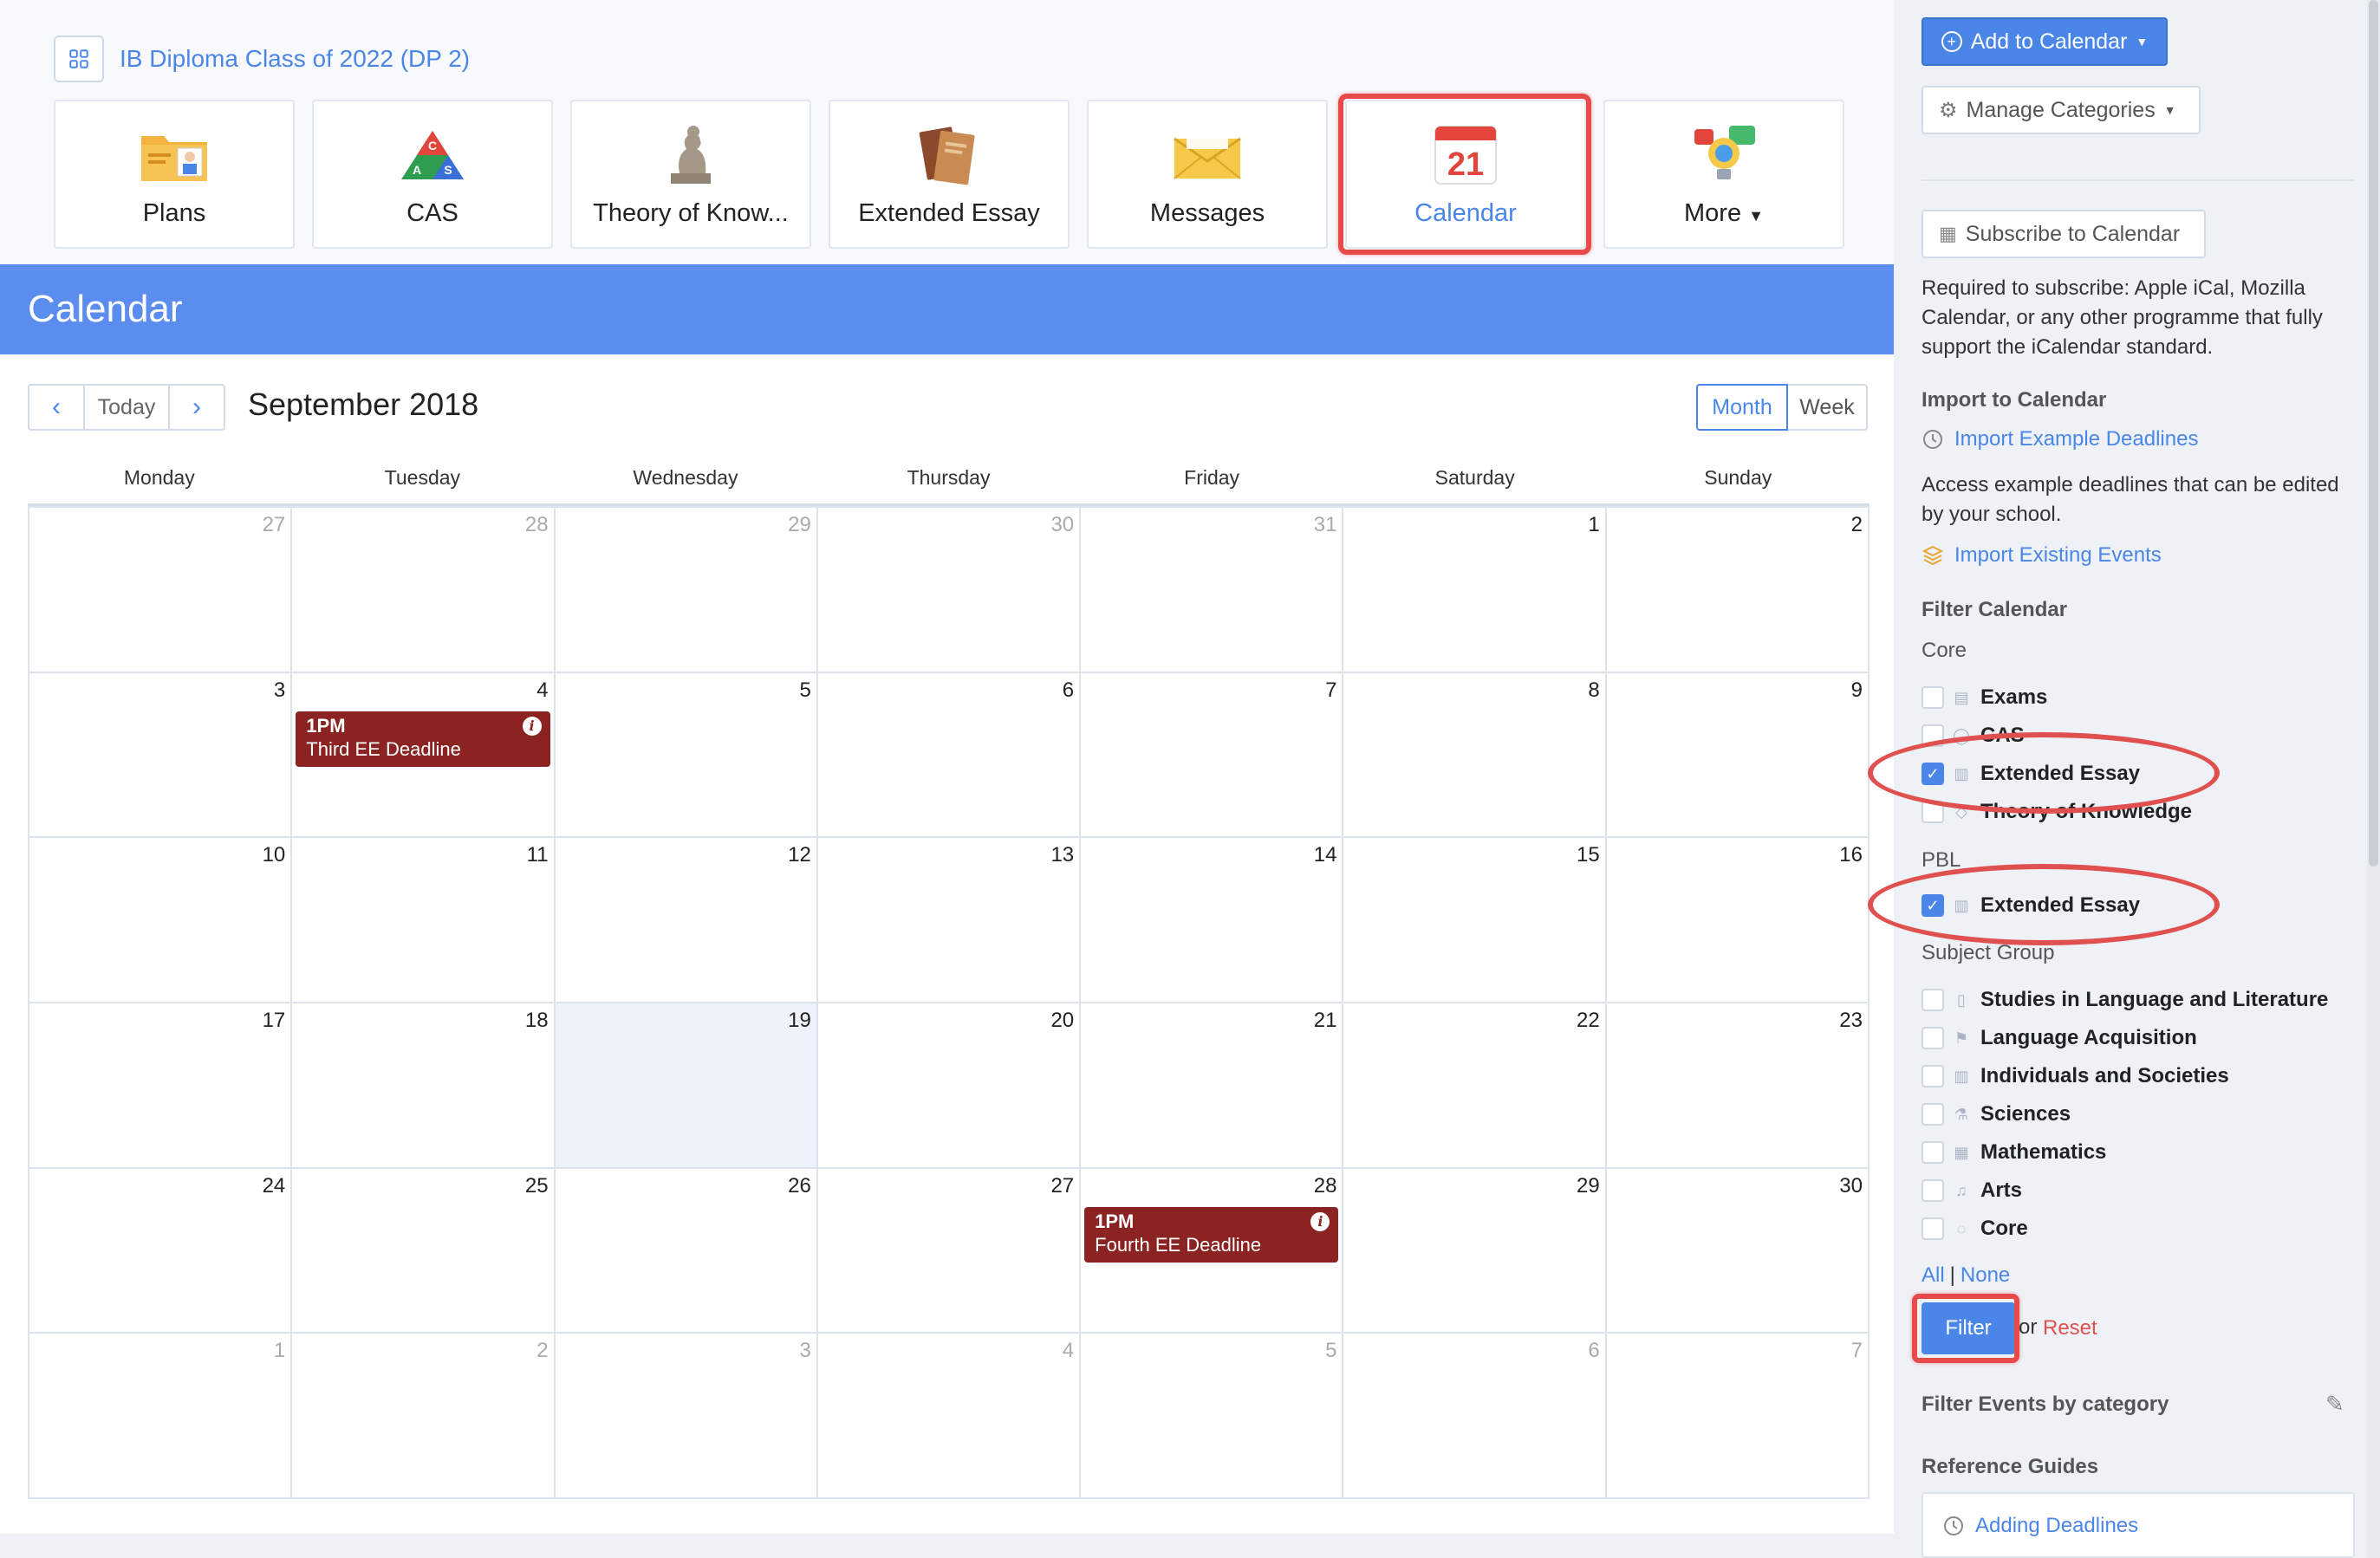 The image size is (2380, 1558). I want to click on subject-group-label: Subject Group, so click(1988, 952).